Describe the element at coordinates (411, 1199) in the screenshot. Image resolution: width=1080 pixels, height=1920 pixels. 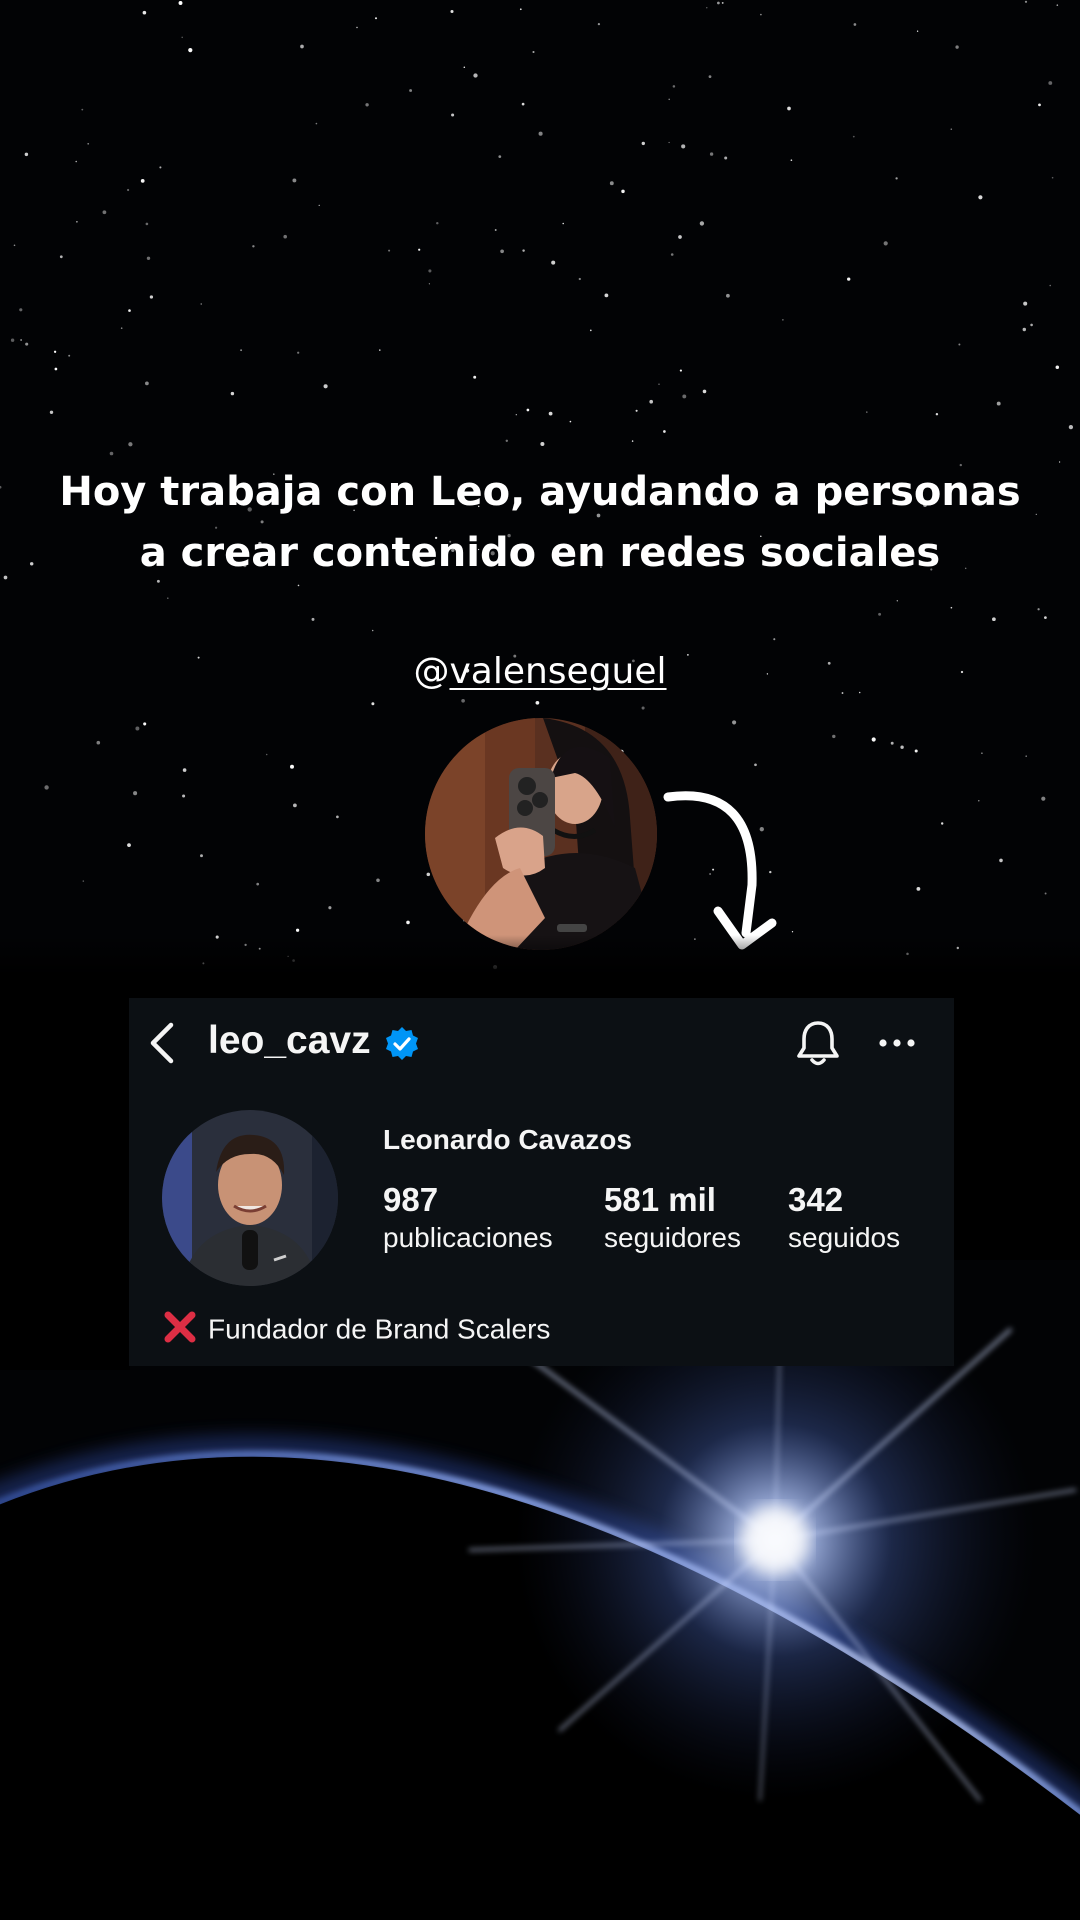
I see `stat-posts-count: 987` at that location.